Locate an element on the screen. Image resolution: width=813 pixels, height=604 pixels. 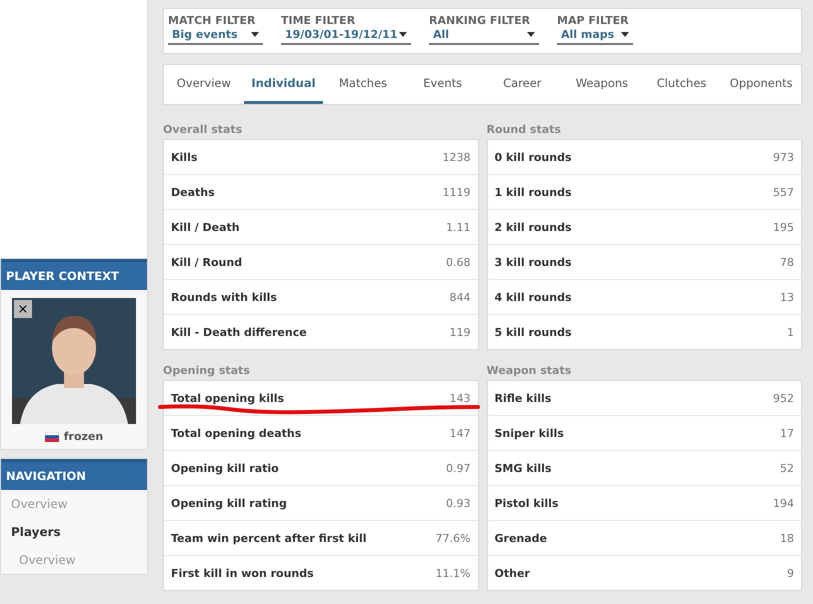
stat-label: 4 kill rounds is located at coordinates (533, 297).